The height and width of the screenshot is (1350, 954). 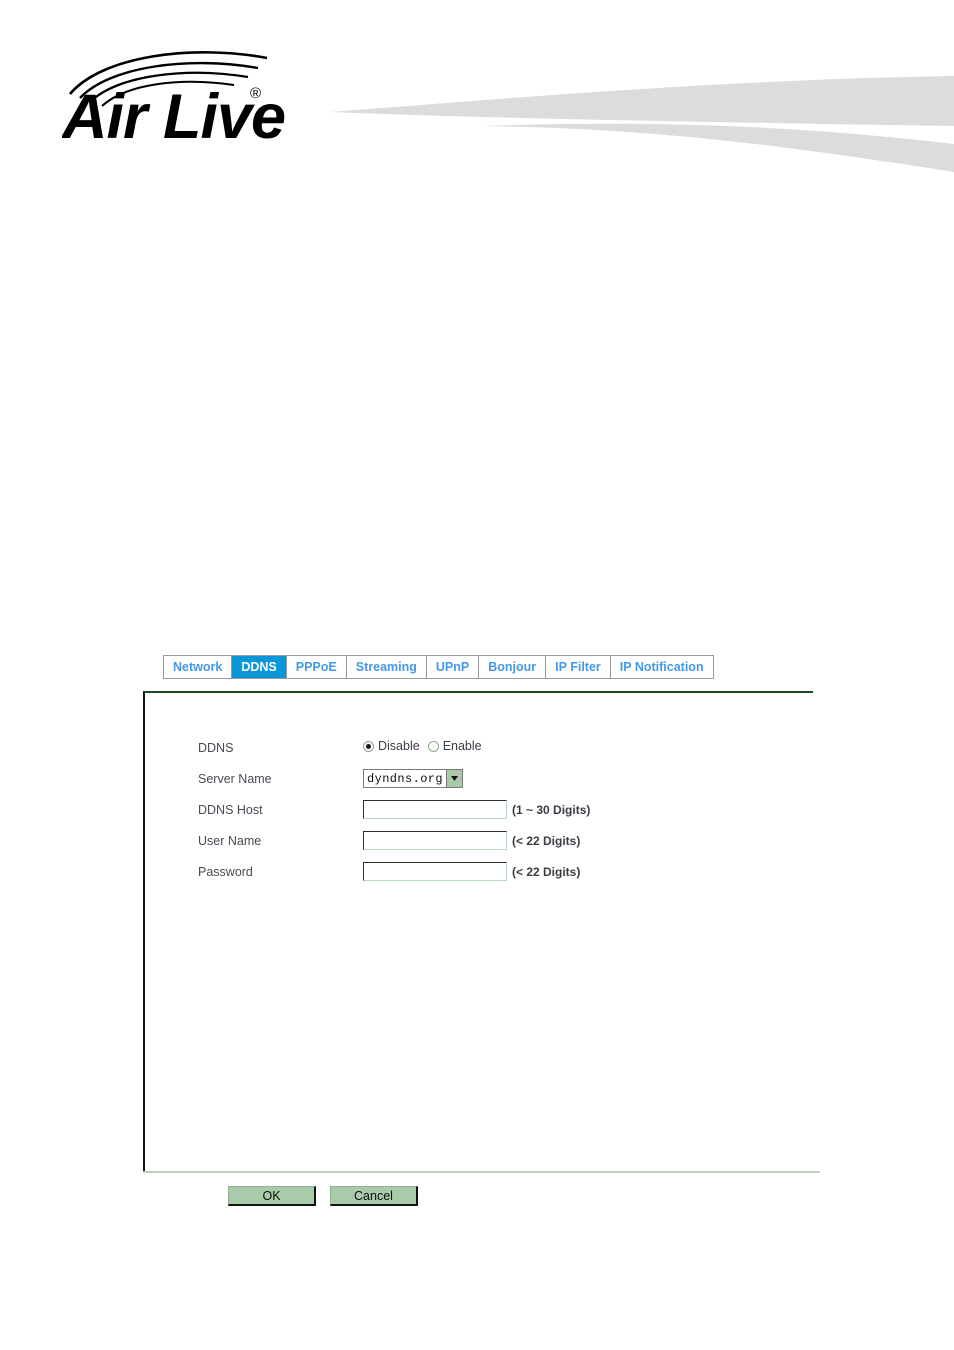 What do you see at coordinates (272, 1196) in the screenshot?
I see `ok-button: OK` at bounding box center [272, 1196].